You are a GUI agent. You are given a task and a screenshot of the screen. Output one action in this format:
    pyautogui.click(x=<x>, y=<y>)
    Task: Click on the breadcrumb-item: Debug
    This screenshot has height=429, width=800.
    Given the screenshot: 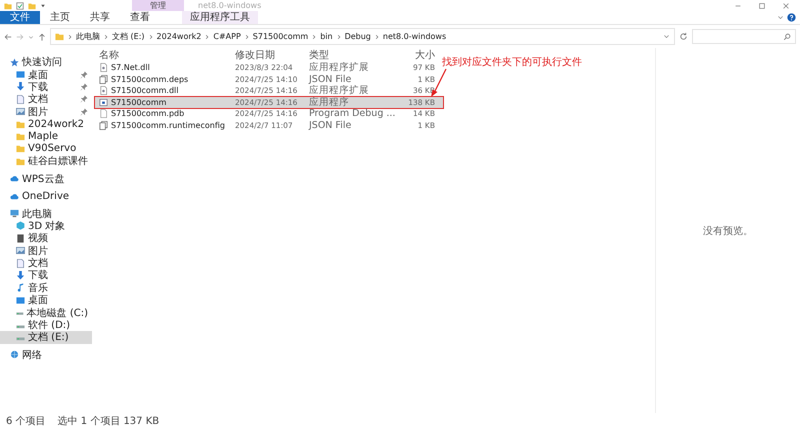 What is the action you would take?
    pyautogui.click(x=357, y=36)
    